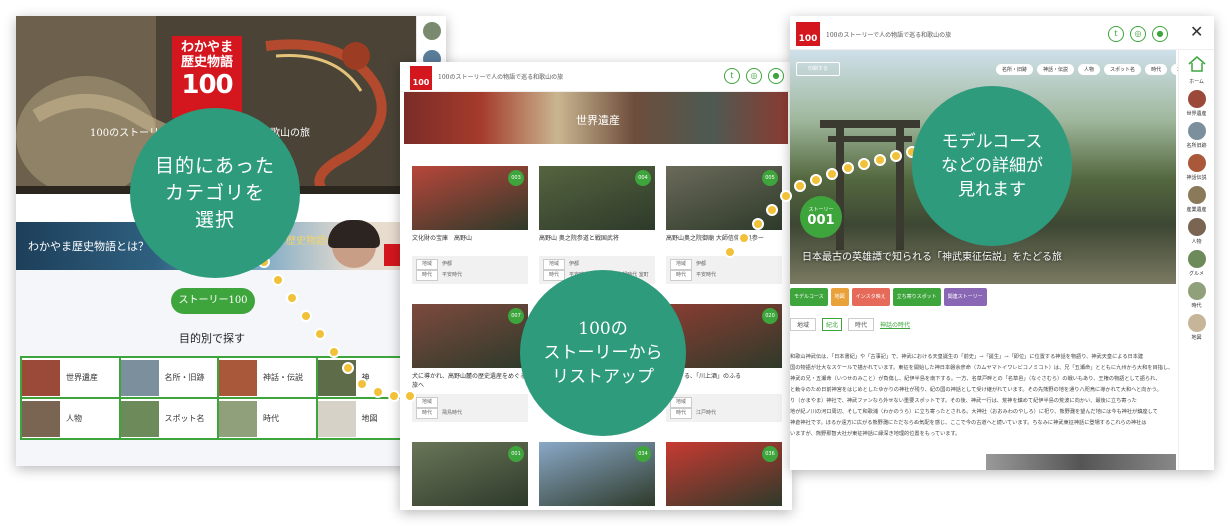 Image resolution: width=1230 pixels, height=526 pixels. Describe the element at coordinates (1196, 210) in the screenshot. I see `side-nav-label: 産業遺産` at that location.